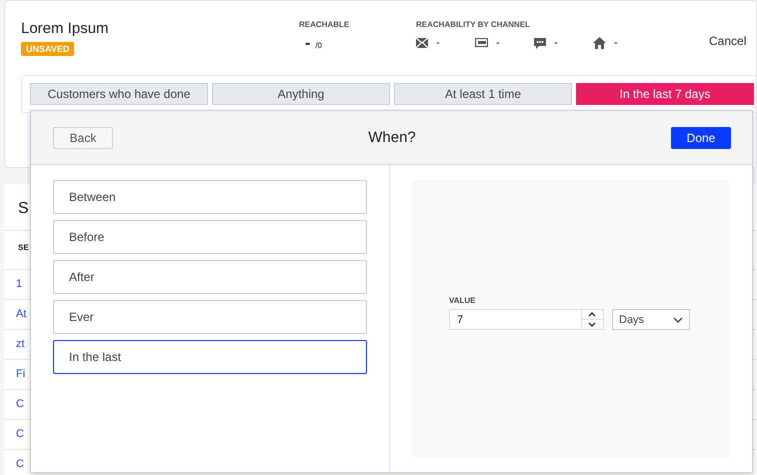 The height and width of the screenshot is (475, 757). What do you see at coordinates (592, 319) in the screenshot?
I see `spinner-icon` at bounding box center [592, 319].